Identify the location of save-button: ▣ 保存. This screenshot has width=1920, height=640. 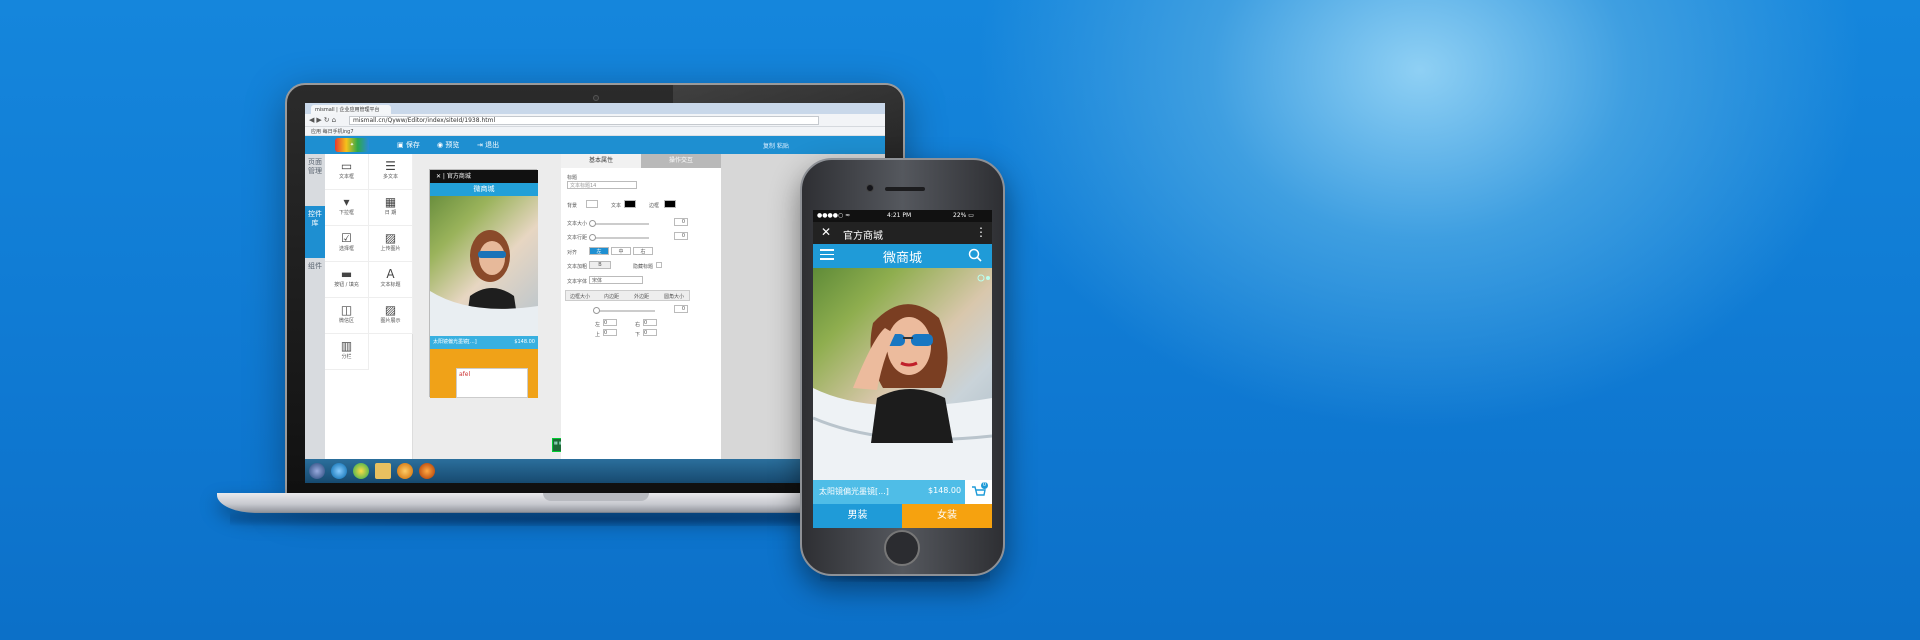
(408, 145).